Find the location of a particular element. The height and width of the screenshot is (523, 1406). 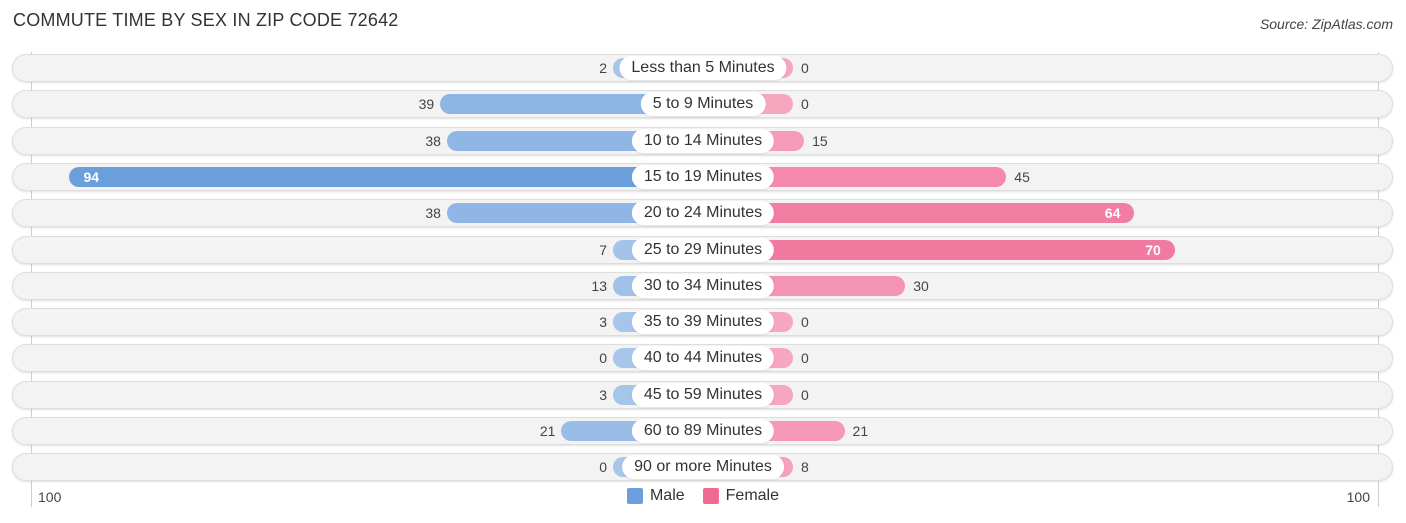

category-label: 60 to 89 Minutes is located at coordinates (703, 431).